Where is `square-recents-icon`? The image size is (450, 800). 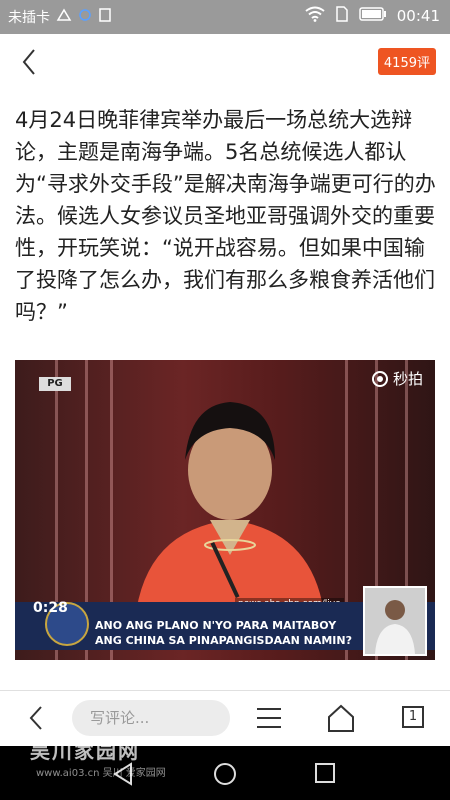
square-recents-icon is located at coordinates (325, 773).